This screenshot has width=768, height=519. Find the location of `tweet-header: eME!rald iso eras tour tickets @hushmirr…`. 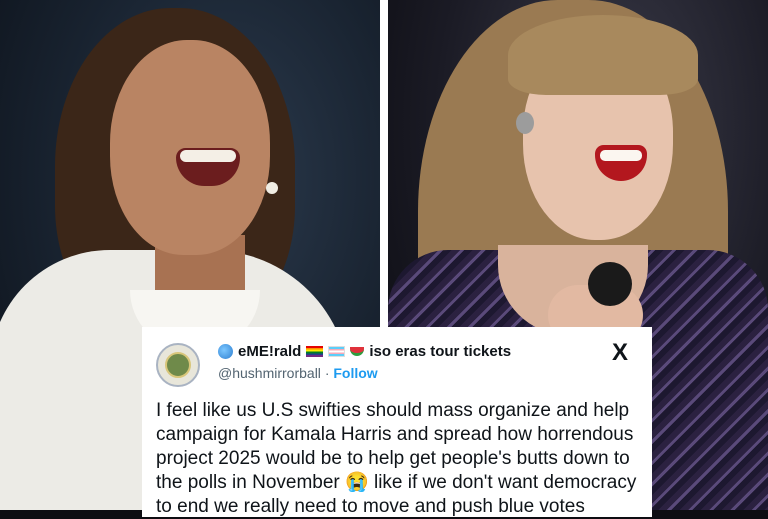

tweet-header: eME!rald iso eras tour tickets @hushmirr… is located at coordinates (397, 365).